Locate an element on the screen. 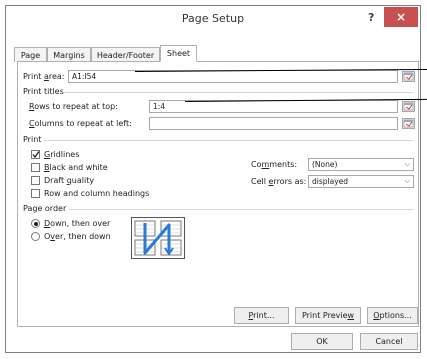 The image size is (427, 359). checkmark-icon is located at coordinates (36, 155).